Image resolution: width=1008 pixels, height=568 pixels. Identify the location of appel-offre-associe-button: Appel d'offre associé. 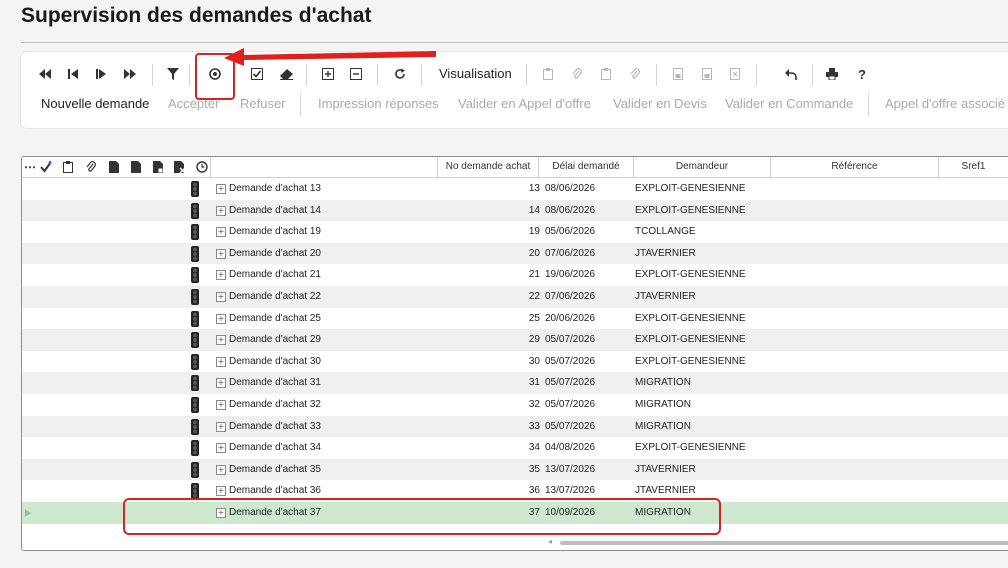
(945, 103).